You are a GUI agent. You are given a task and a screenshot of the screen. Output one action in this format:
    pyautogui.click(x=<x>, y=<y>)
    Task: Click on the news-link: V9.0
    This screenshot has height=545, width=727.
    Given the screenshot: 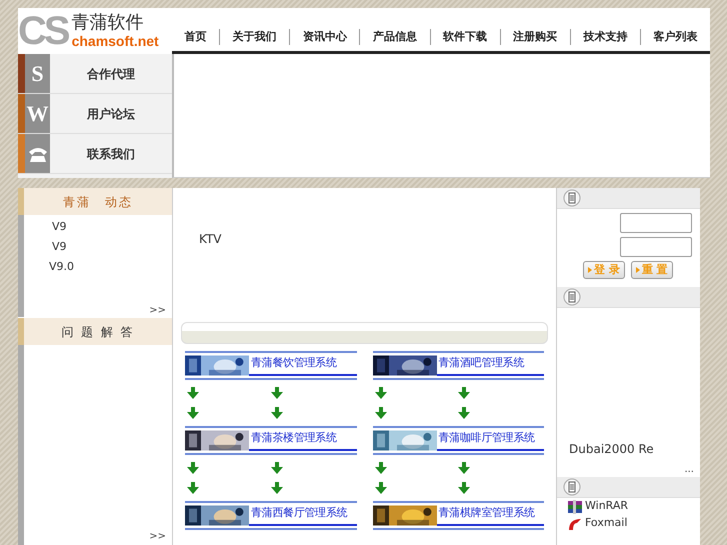 What is the action you would take?
    pyautogui.click(x=110, y=269)
    